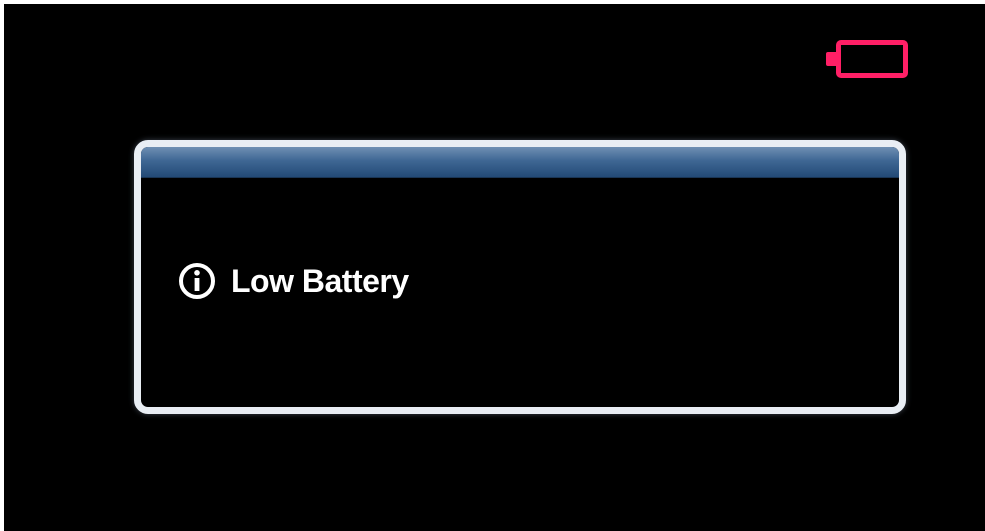  Describe the element at coordinates (520, 162) in the screenshot. I see `dialog-header` at that location.